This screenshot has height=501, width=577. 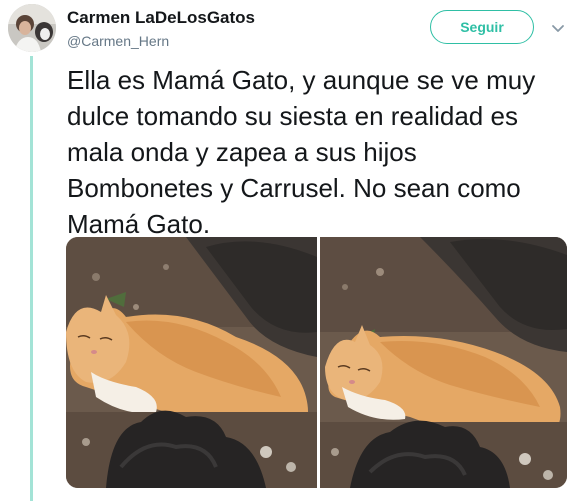 I want to click on user-handle: @Carmen_Hern, so click(x=118, y=41).